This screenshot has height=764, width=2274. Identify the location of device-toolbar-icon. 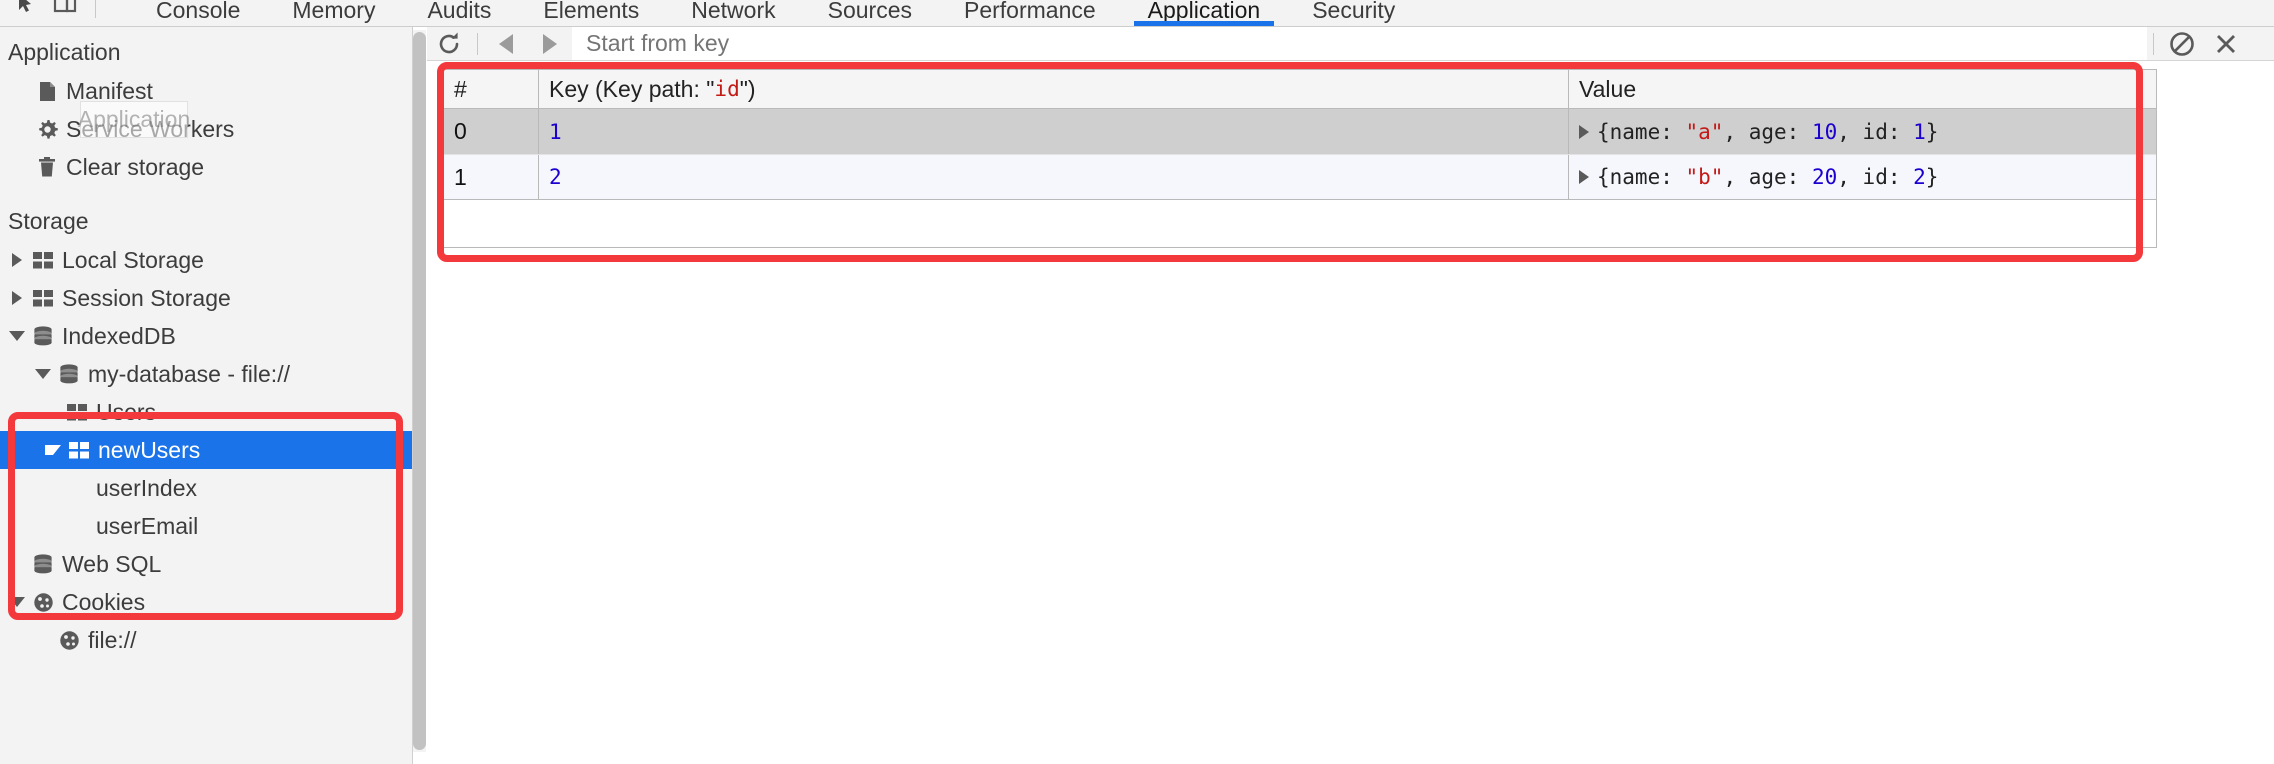
(65, 8).